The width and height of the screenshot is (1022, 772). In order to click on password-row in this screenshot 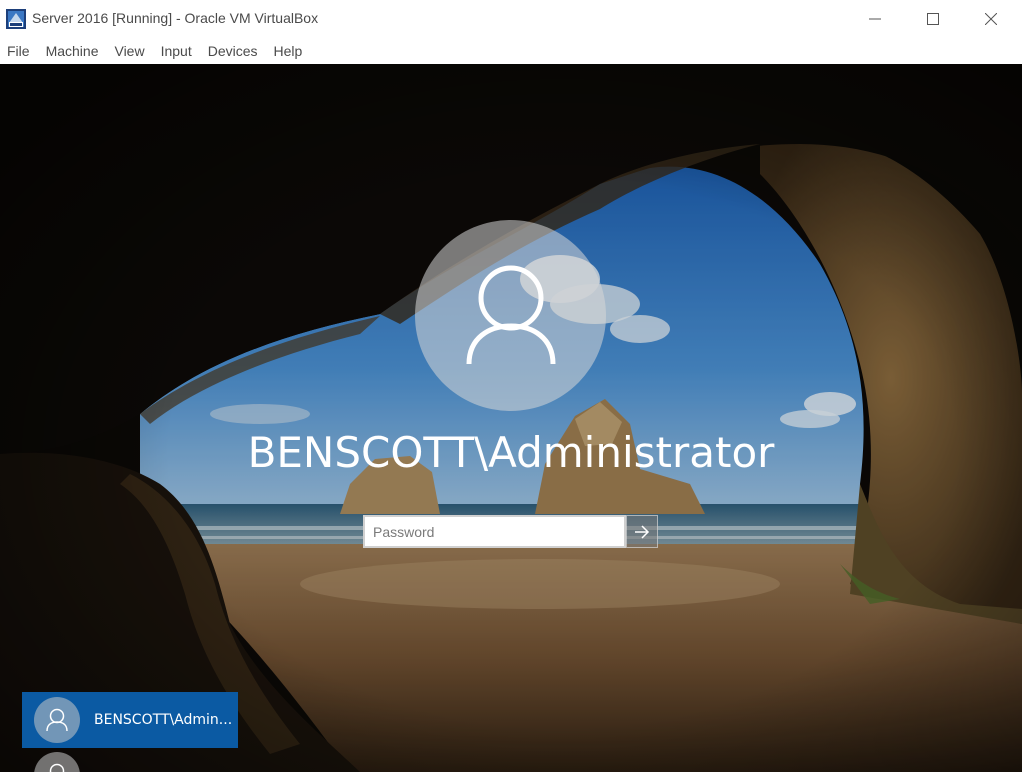, I will do `click(510, 531)`.